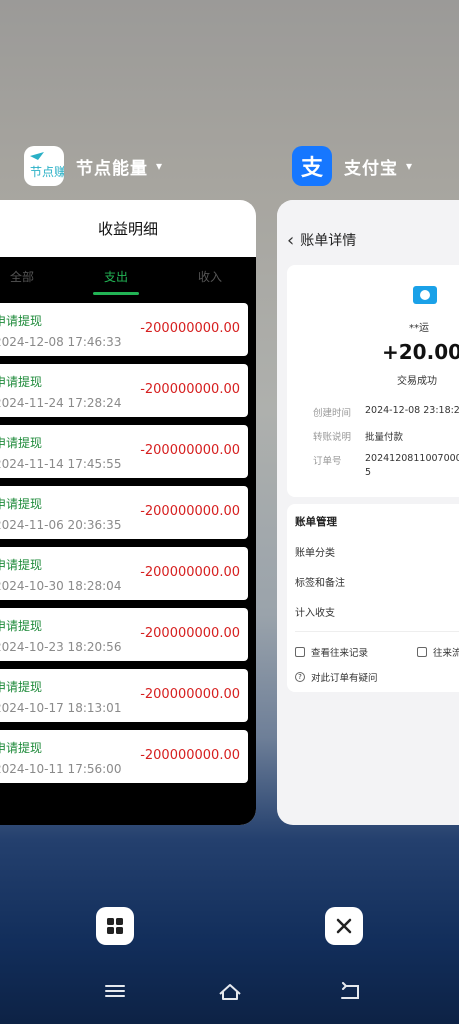 The height and width of the screenshot is (1024, 459). I want to click on jiedianzhuan-app-icon: 节点赚, so click(44, 166).